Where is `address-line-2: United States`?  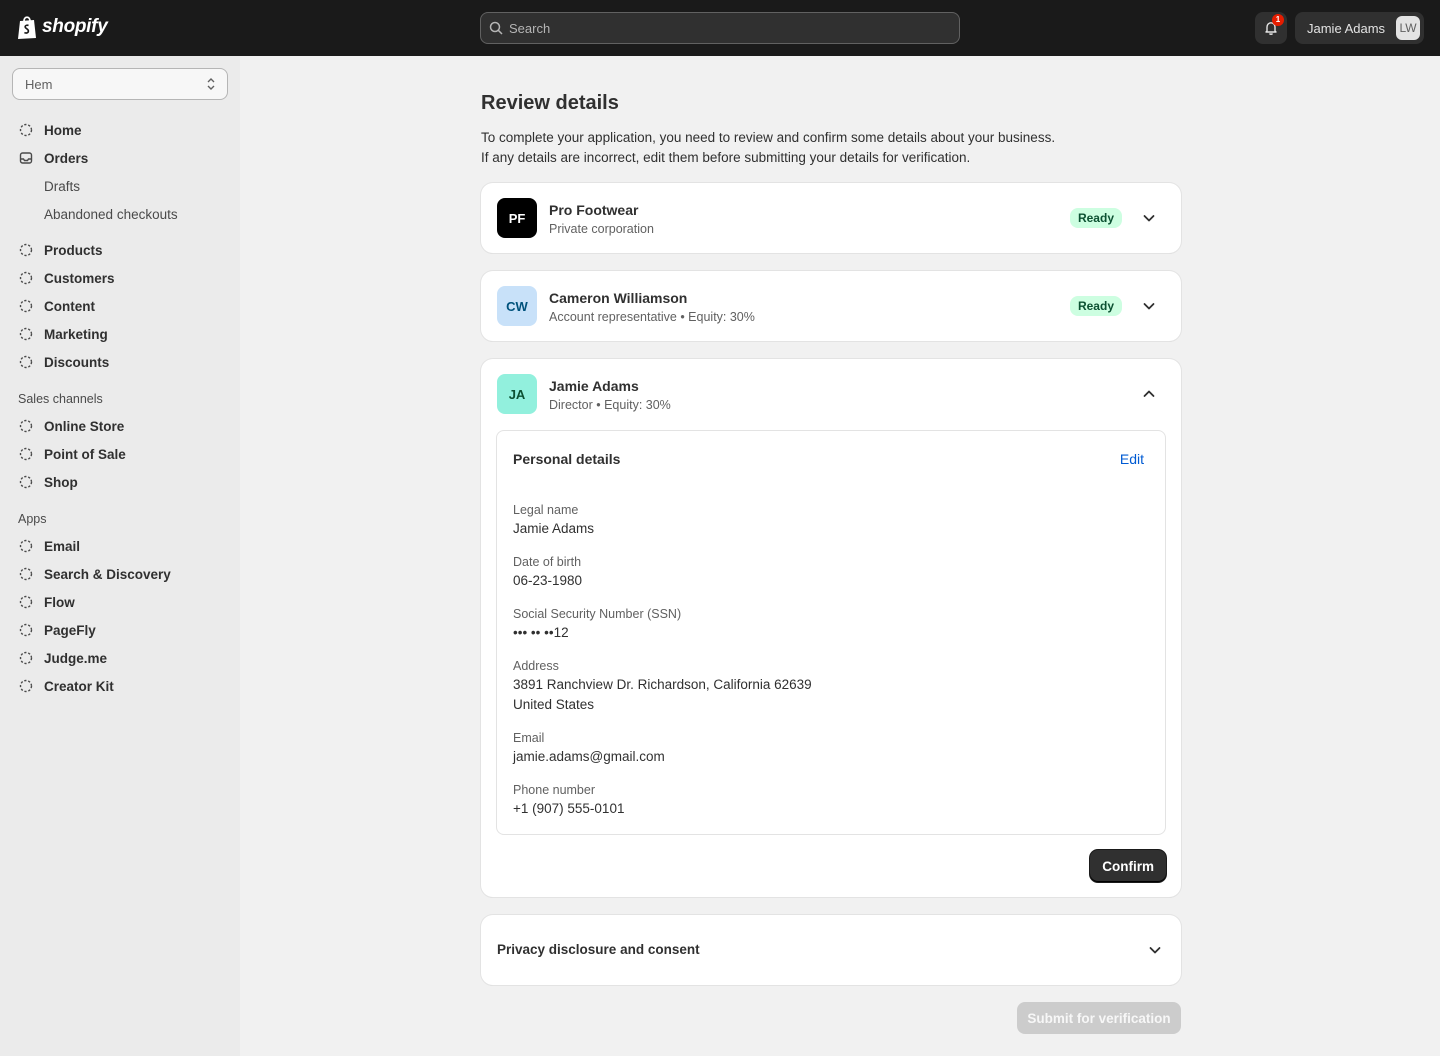 address-line-2: United States is located at coordinates (554, 704).